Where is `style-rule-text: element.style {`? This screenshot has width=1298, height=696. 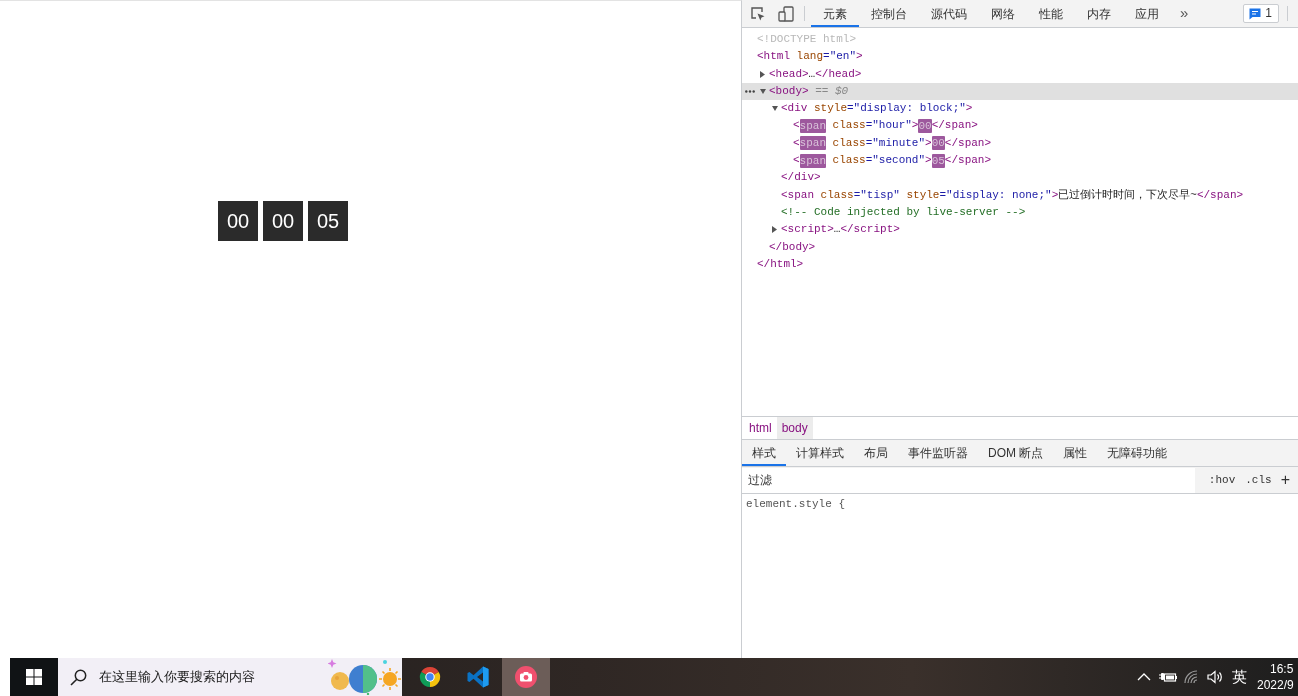
style-rule-text: element.style { is located at coordinates (796, 505).